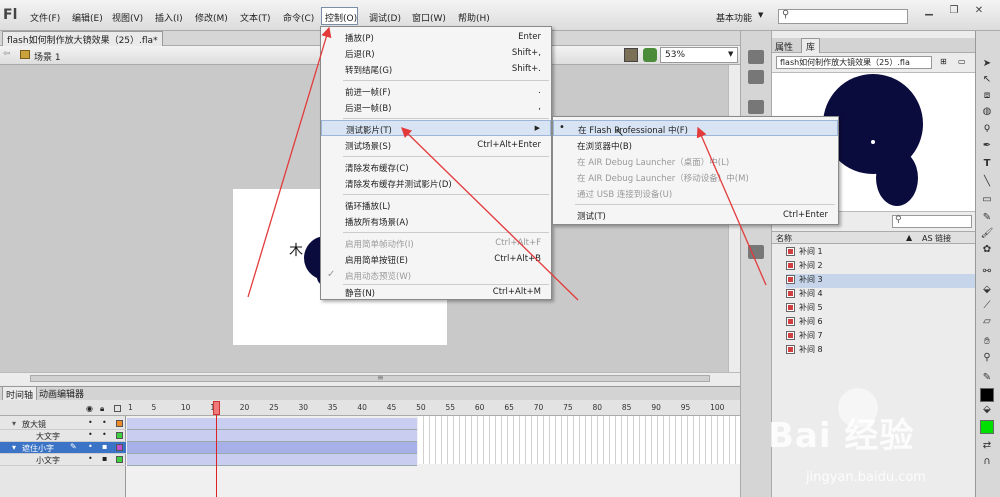 The width and height of the screenshot is (1000, 497). What do you see at coordinates (436, 91) in the screenshot?
I see `menu-item-step-forward: 前进一帧(F).` at bounding box center [436, 91].